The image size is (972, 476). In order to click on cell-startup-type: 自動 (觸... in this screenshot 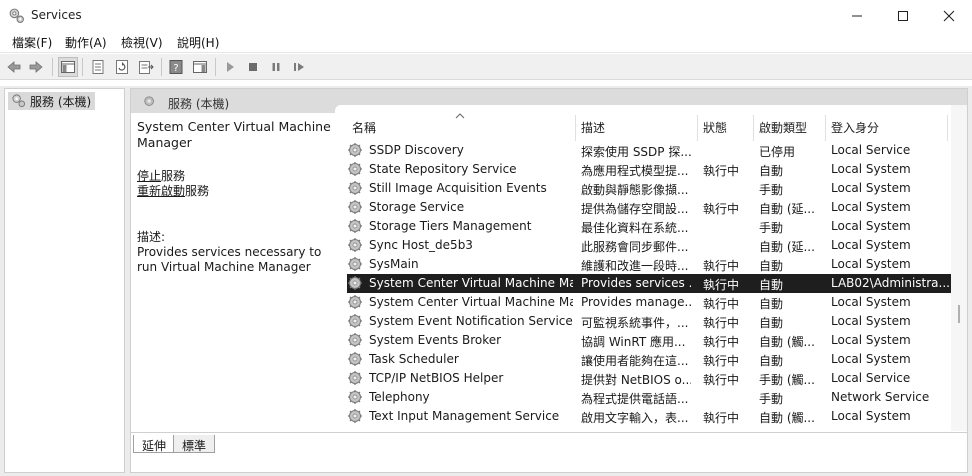, I will do `click(787, 418)`.